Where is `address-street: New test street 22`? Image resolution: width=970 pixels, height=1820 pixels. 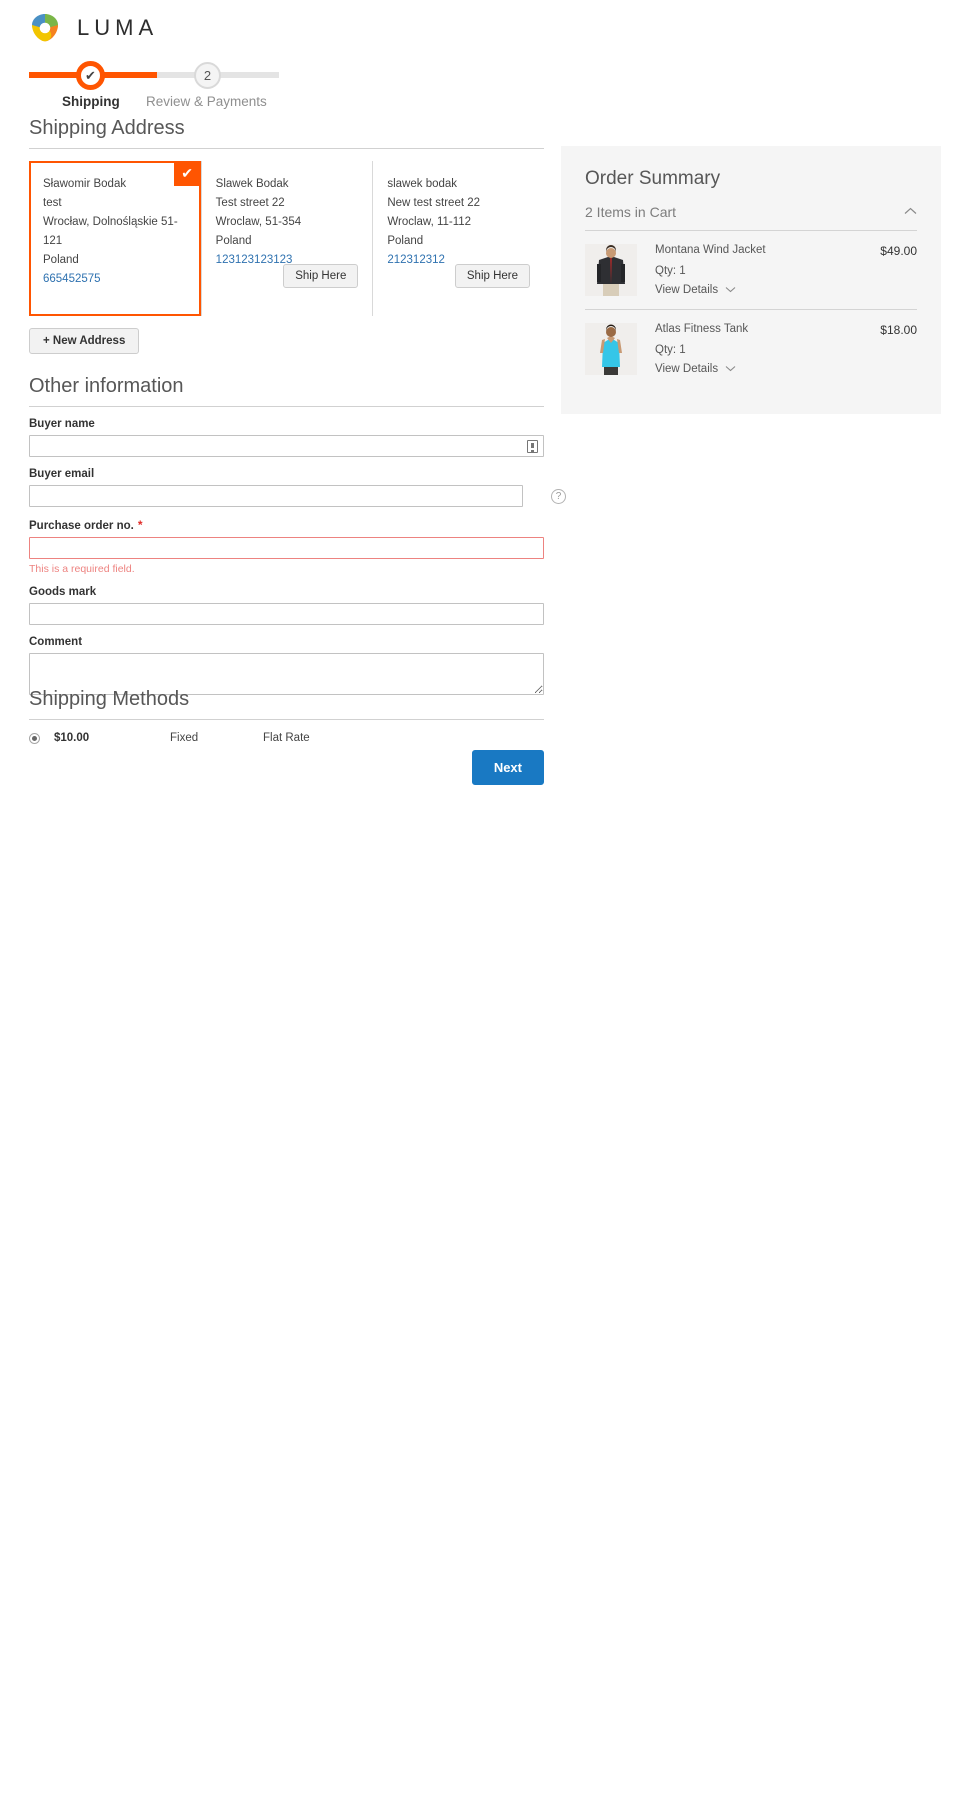
address-street: New test street 22 is located at coordinates (434, 203).